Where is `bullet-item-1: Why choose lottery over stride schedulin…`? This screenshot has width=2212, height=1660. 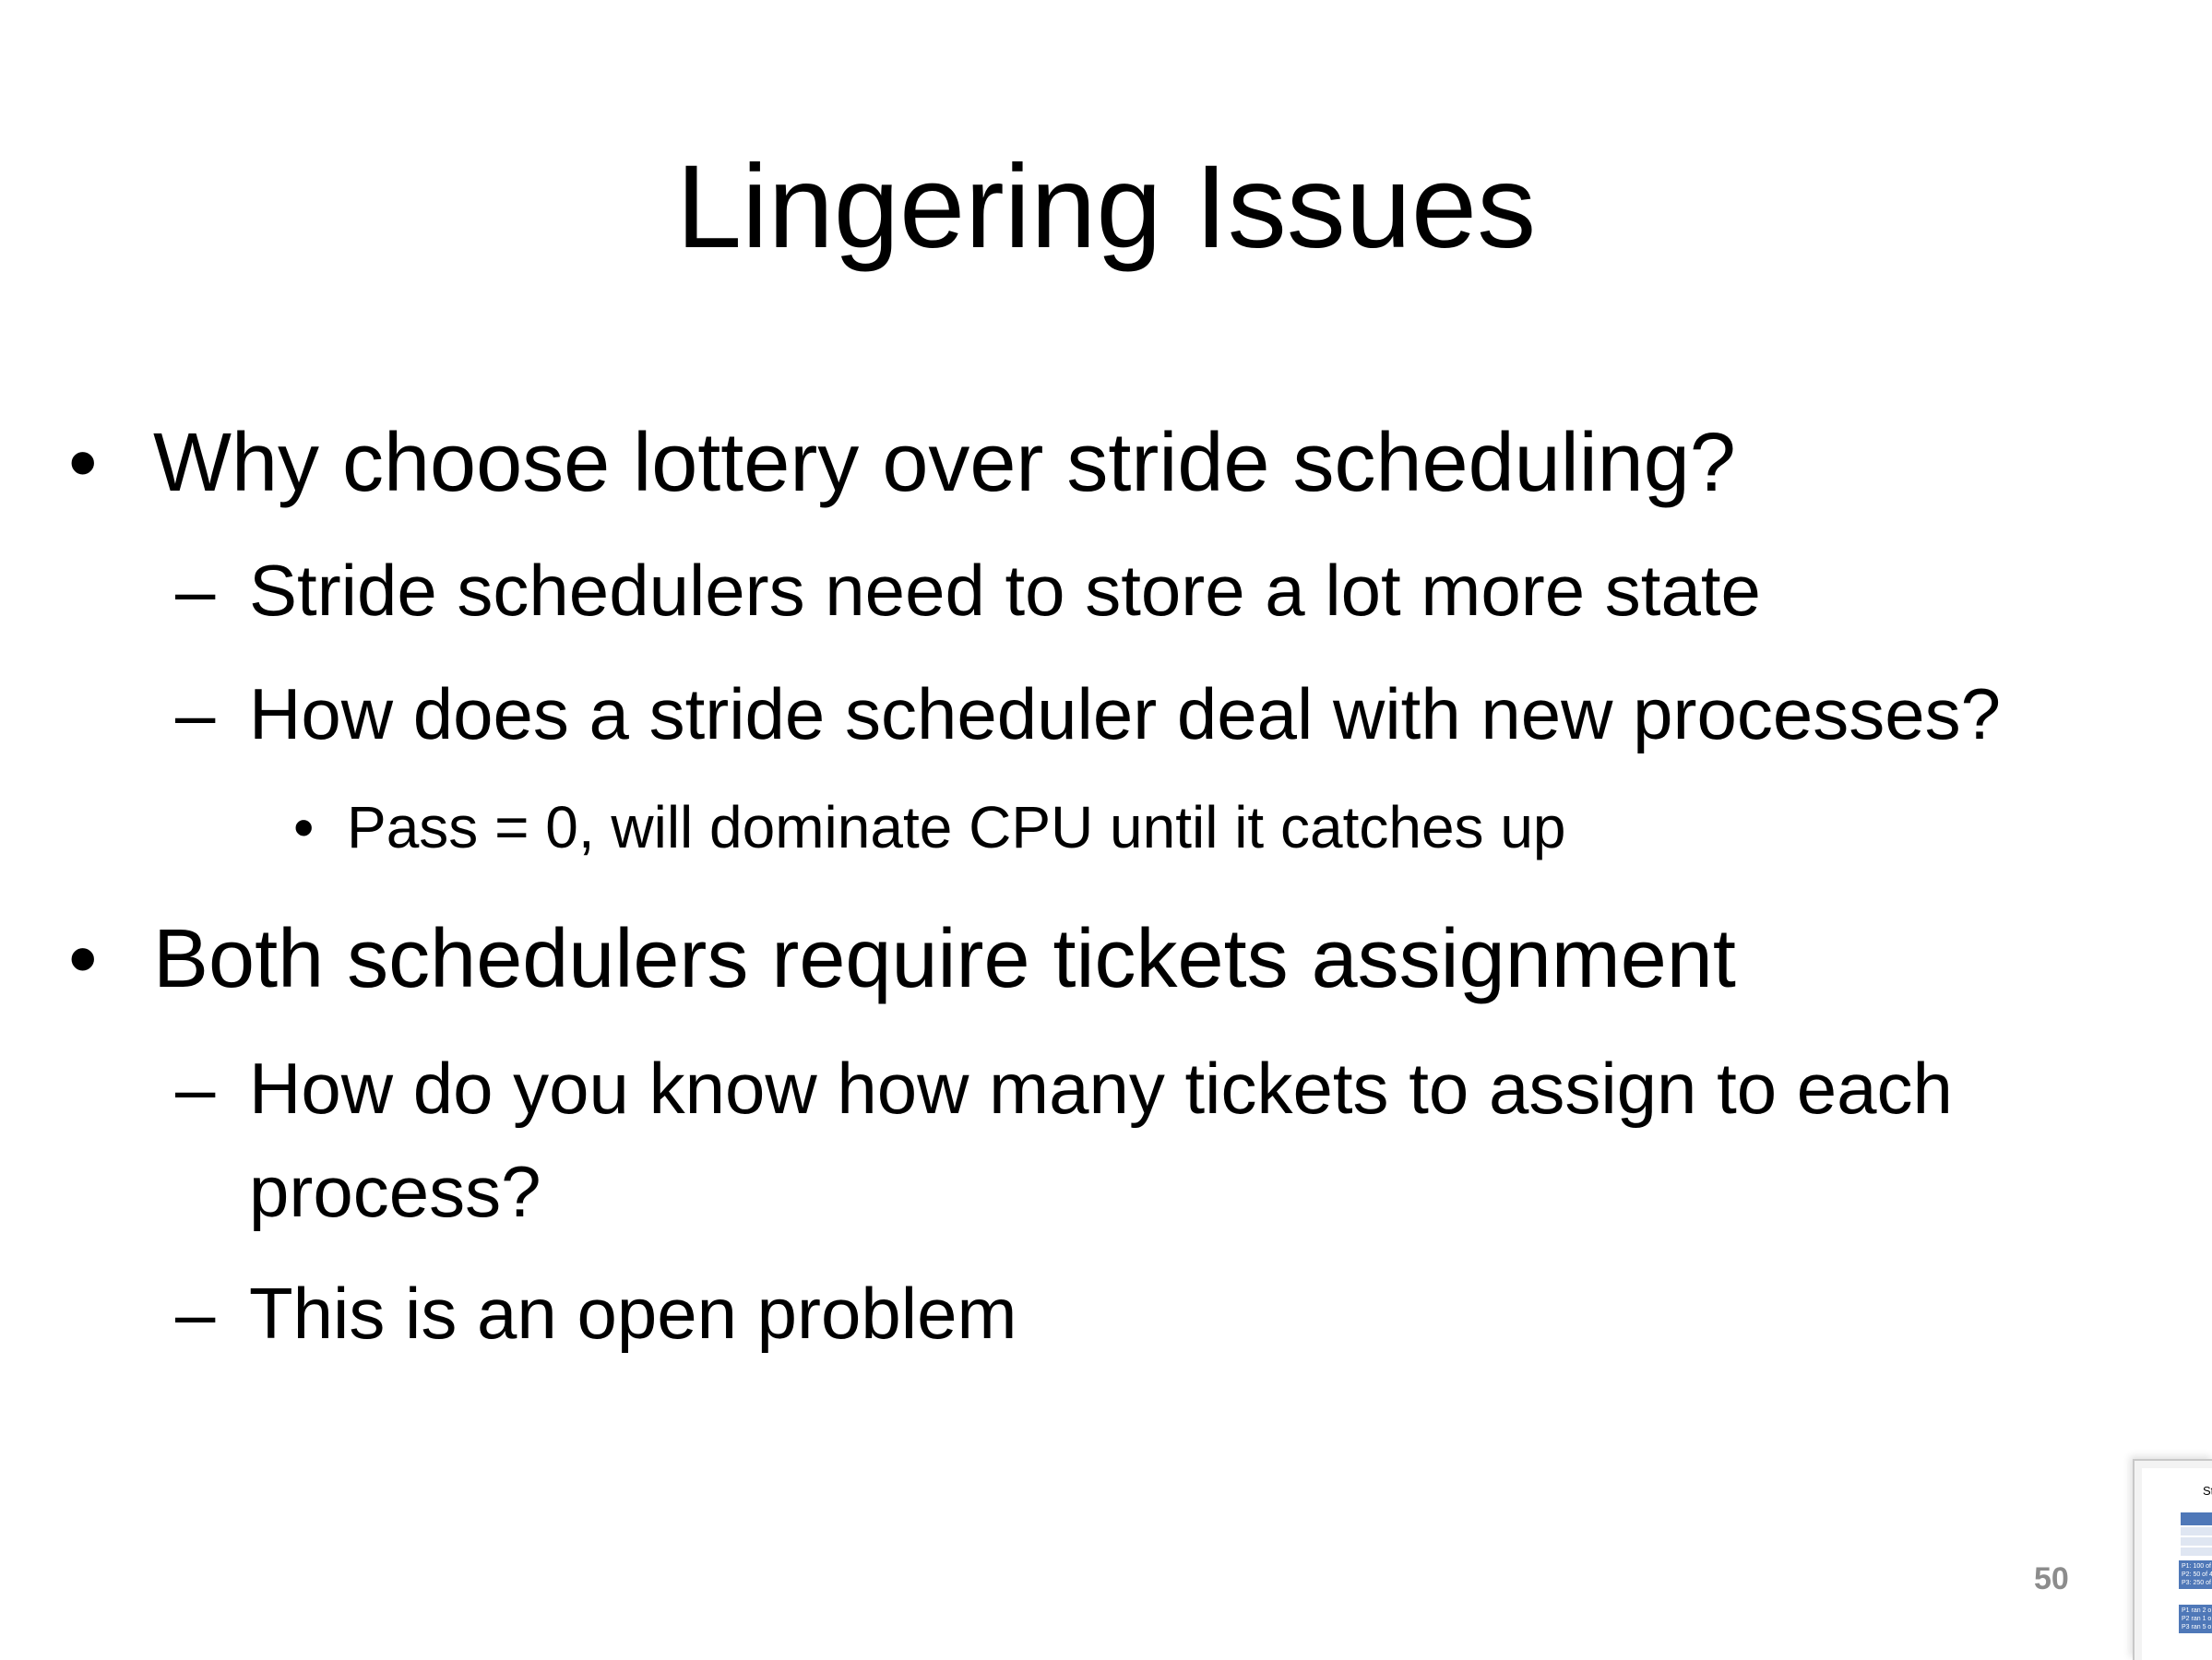
bullet-item-1: Why choose lottery over stride schedulin… is located at coordinates (944, 463).